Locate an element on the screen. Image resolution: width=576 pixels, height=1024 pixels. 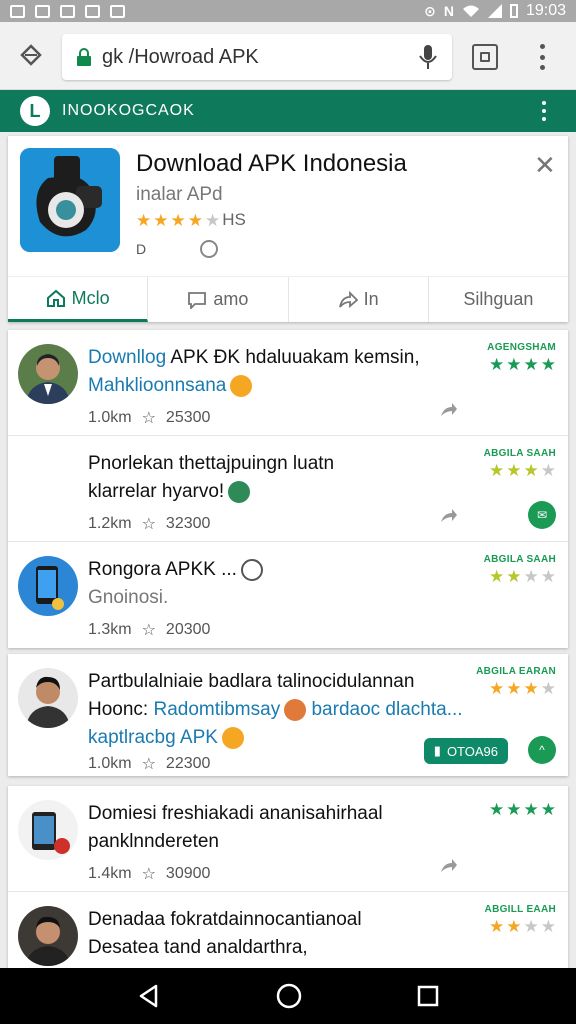
back-icon is located at coordinates (149, 996).